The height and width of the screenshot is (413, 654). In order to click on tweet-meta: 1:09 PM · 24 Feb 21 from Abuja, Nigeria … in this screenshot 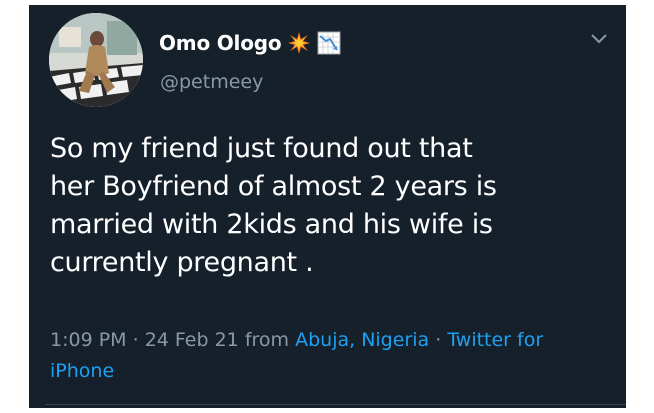, I will do `click(330, 356)`.